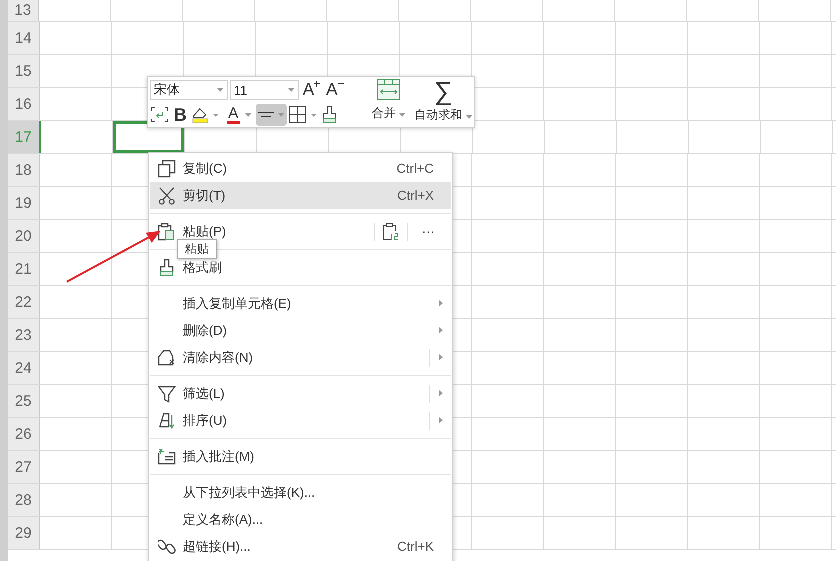 The height and width of the screenshot is (561, 836). What do you see at coordinates (167, 195) in the screenshot?
I see `scissors-icon` at bounding box center [167, 195].